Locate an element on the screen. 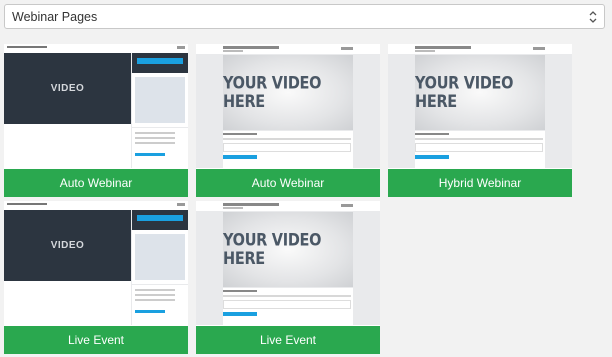 Image resolution: width=612 pixels, height=357 pixels. template-card-auto-webinar-2: YOUR VIDEO HERE Auto Webinar is located at coordinates (288, 120).